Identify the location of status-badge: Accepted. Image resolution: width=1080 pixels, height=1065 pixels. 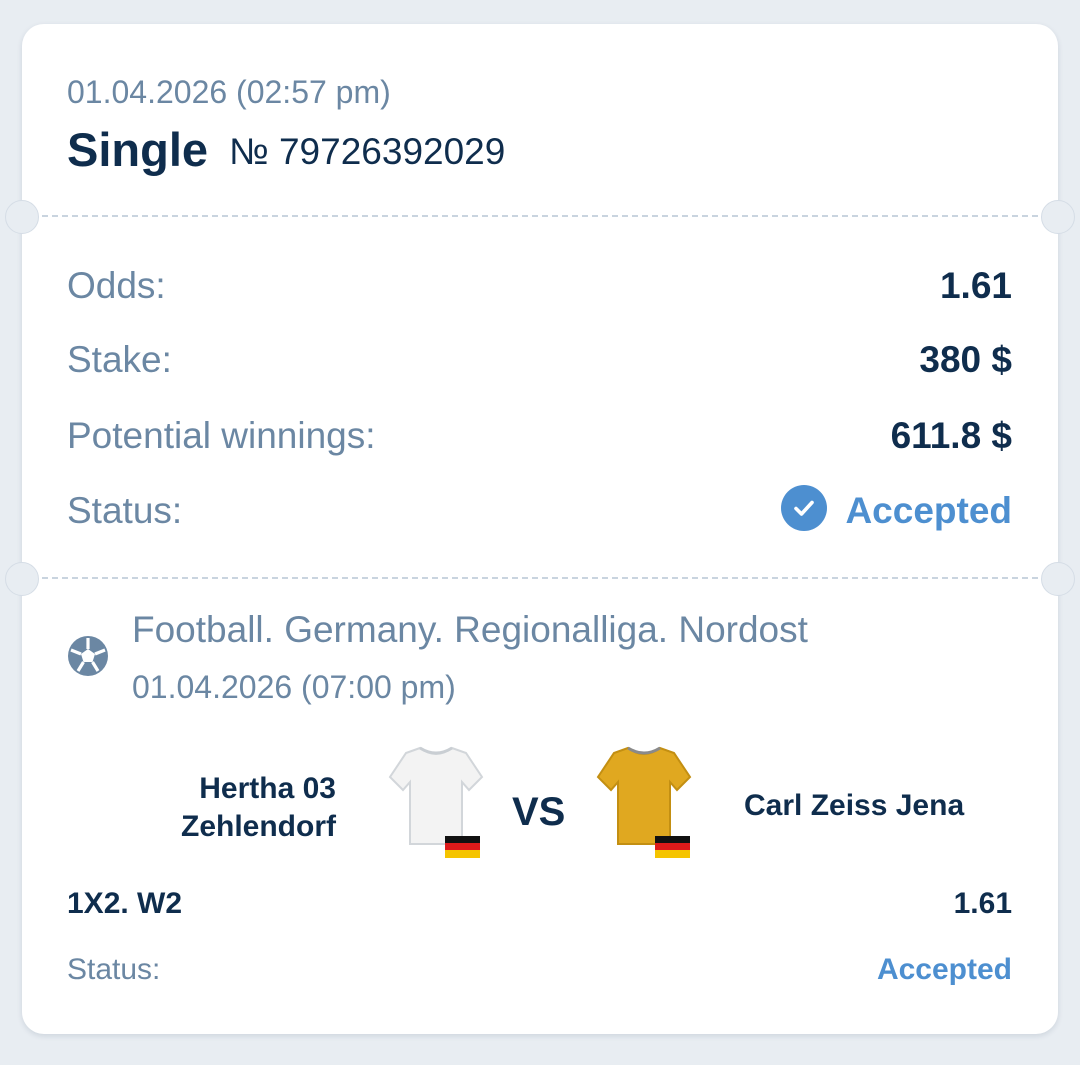
(928, 510).